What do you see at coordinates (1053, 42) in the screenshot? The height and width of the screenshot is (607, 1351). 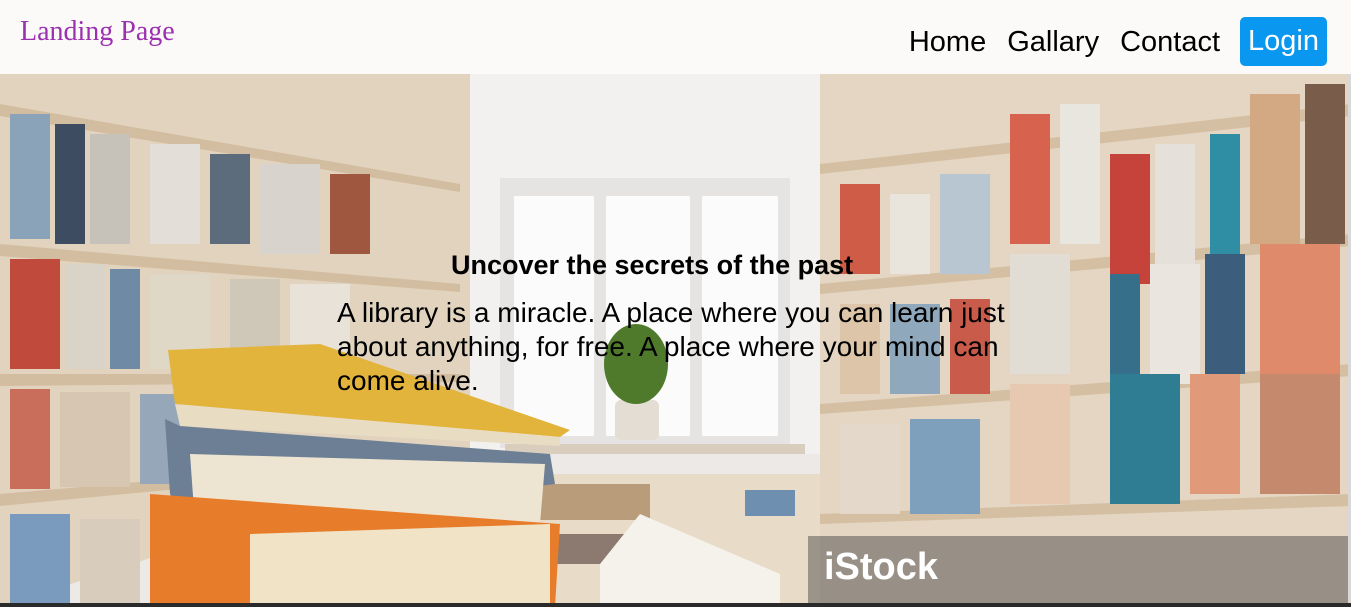 I see `nav-gallary-link: Gallary` at bounding box center [1053, 42].